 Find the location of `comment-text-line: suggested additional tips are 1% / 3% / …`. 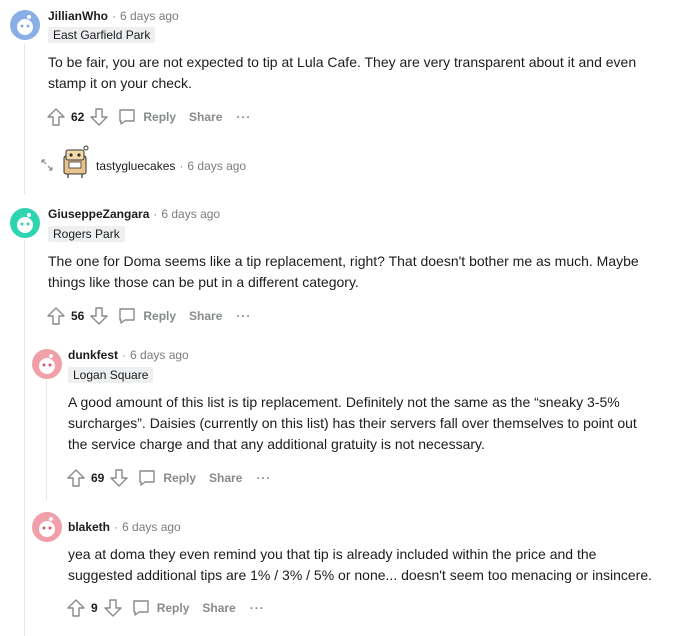

comment-text-line: suggested additional tips are 1% / 3% / … is located at coordinates (360, 575).